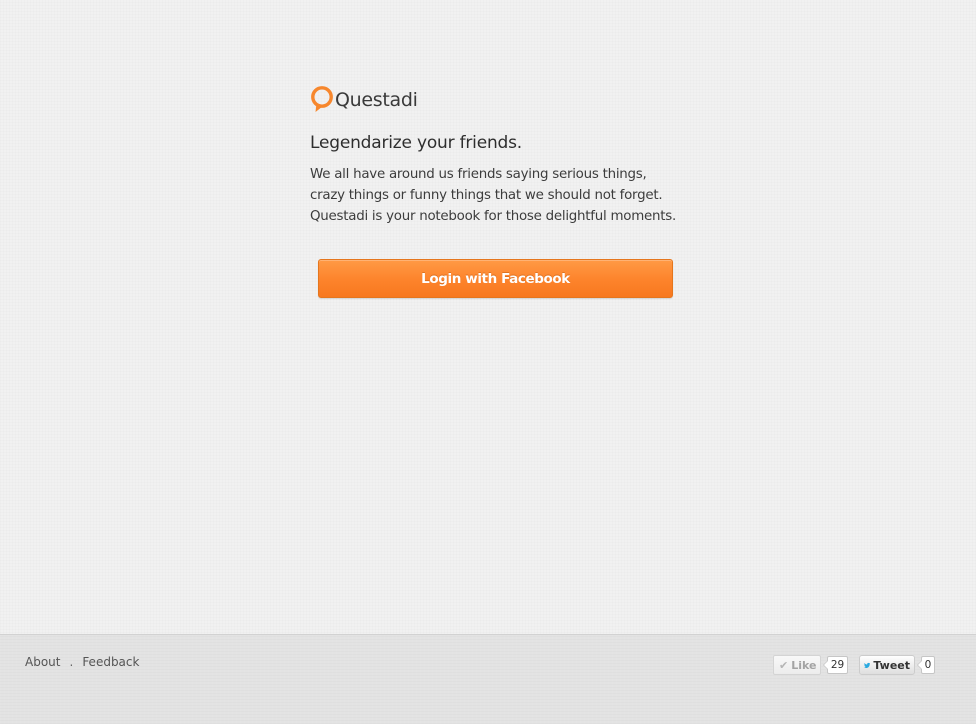 This screenshot has width=976, height=724. What do you see at coordinates (416, 143) in the screenshot?
I see `tagline: Legendarize your friends.` at bounding box center [416, 143].